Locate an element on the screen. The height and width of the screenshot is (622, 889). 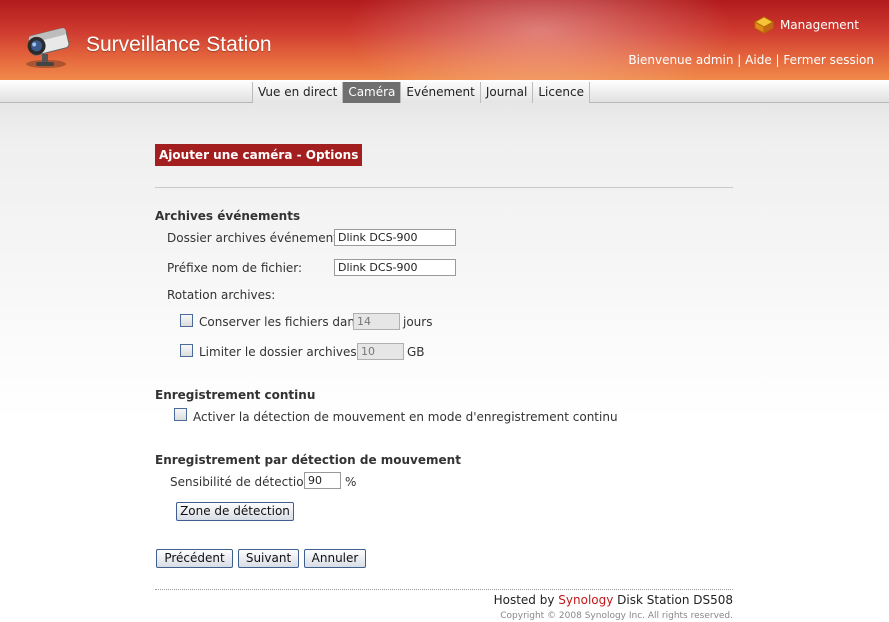
tab-log: Journal is located at coordinates (507, 92).